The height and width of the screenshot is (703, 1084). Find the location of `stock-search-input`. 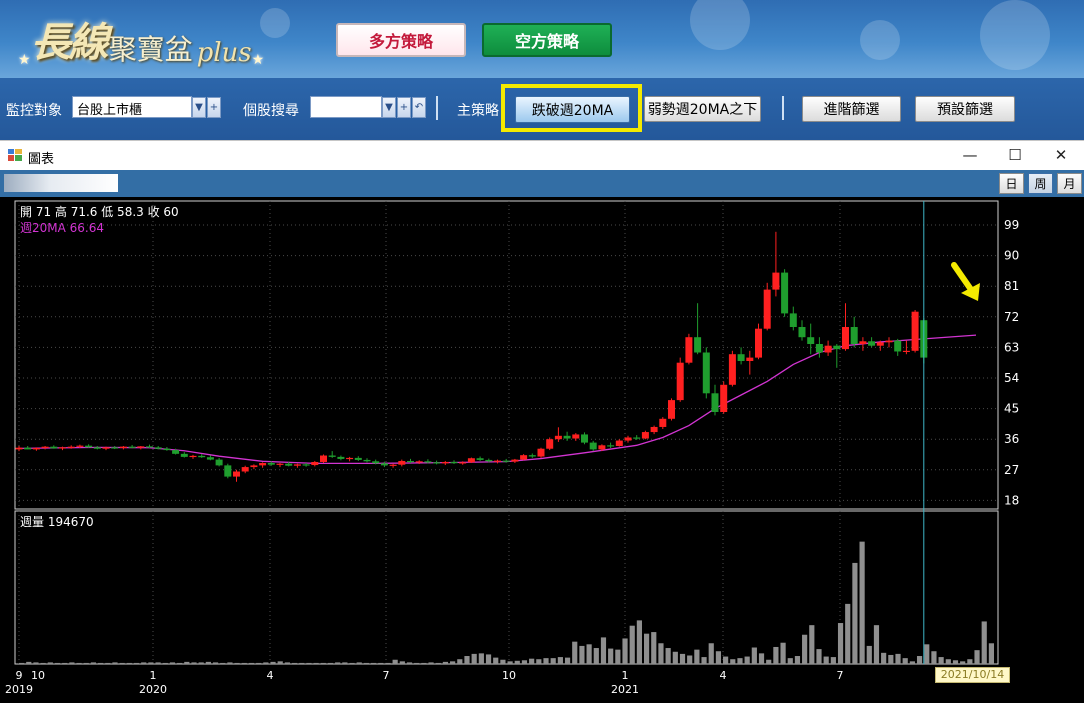

stock-search-input is located at coordinates (346, 107).